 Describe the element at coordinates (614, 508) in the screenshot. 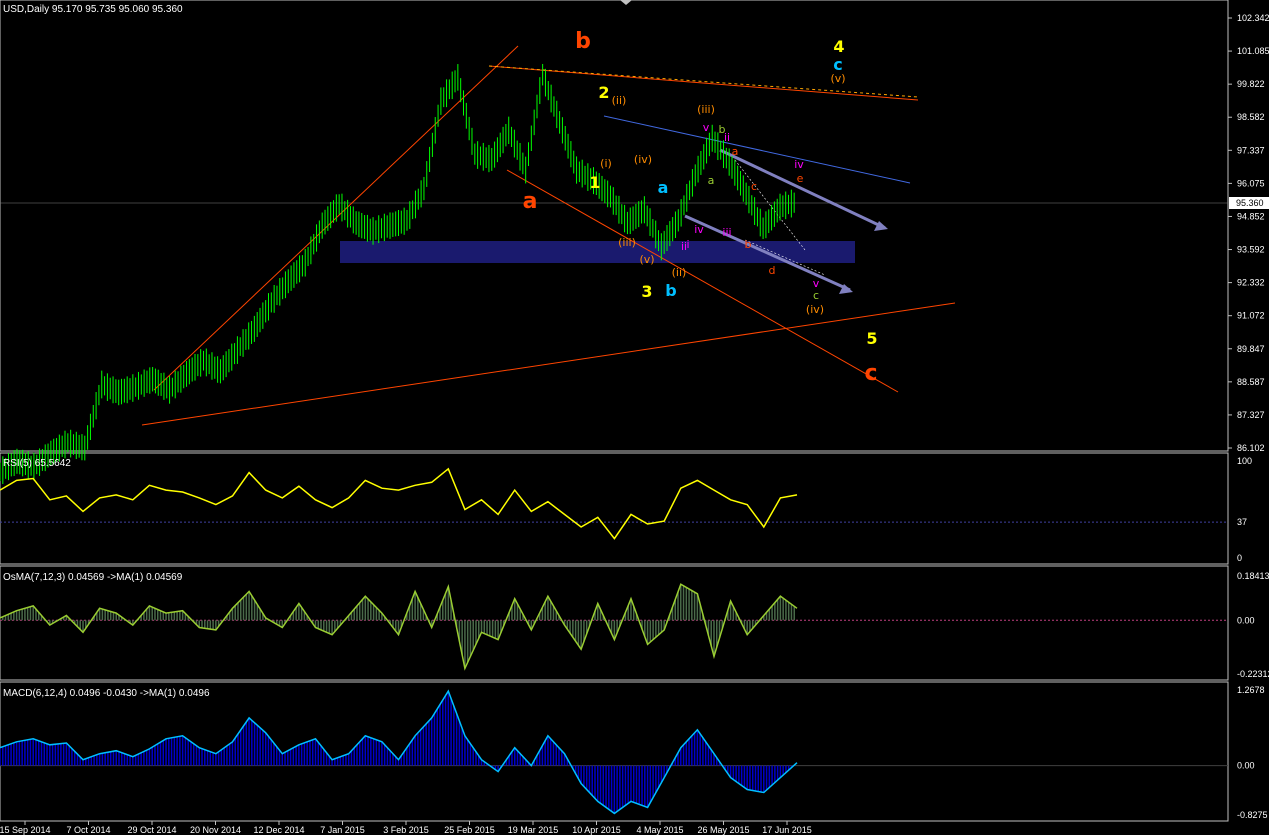

I see `rsi-pane` at that location.